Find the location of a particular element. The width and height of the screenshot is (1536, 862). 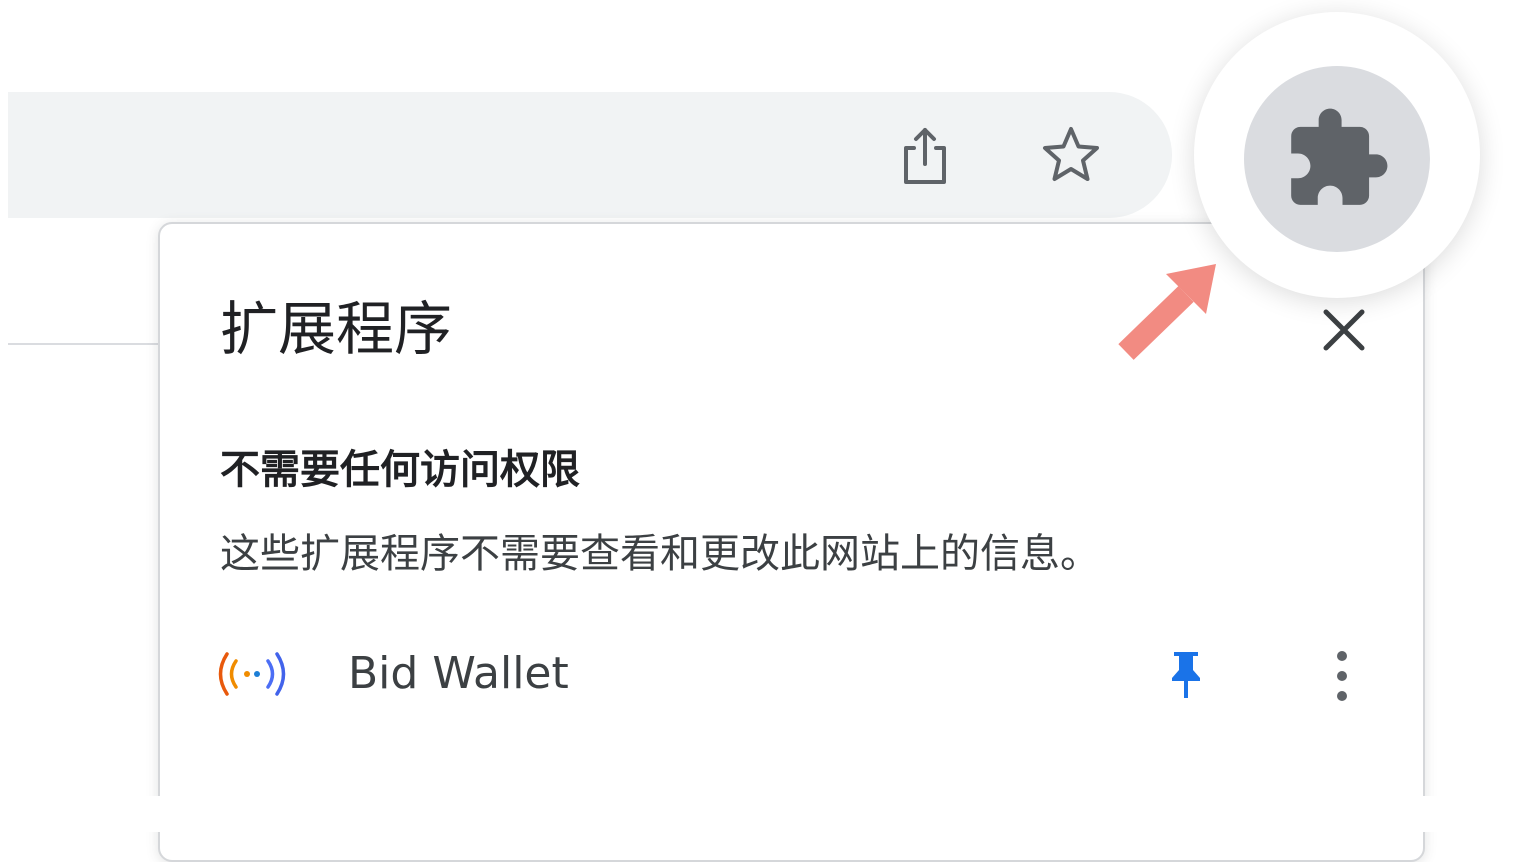

bottom-edge is located at coordinates (768, 814).